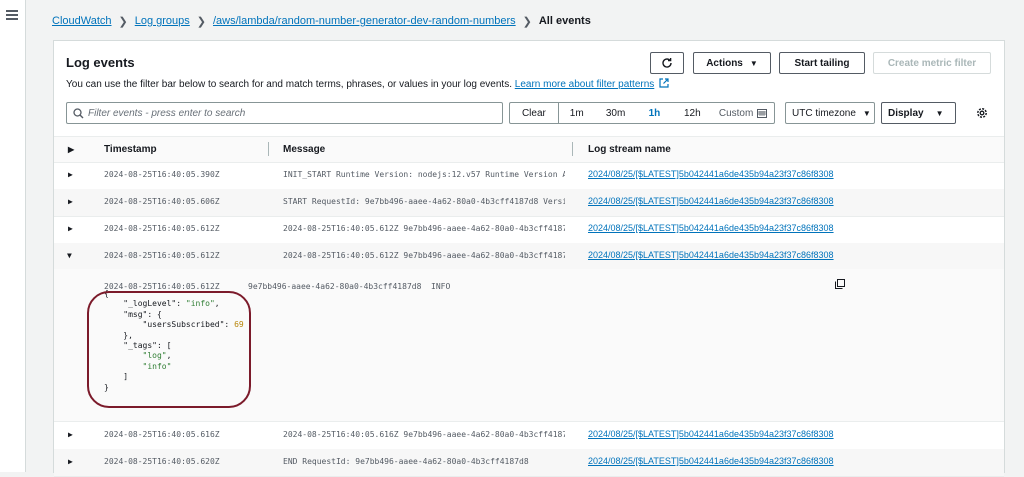  Describe the element at coordinates (295, 113) in the screenshot. I see `filter-events-input` at that location.